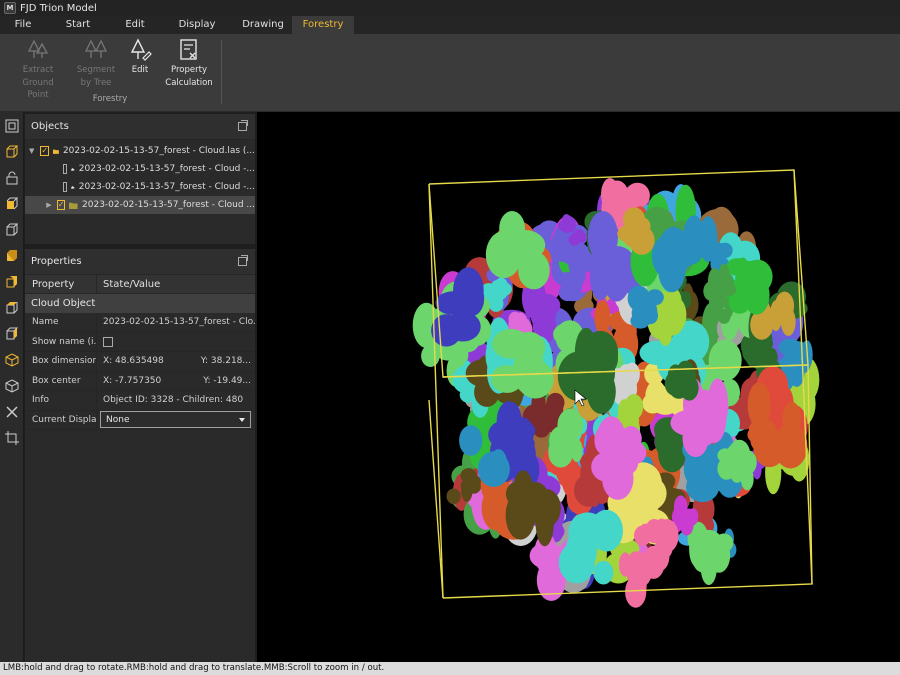 The height and width of the screenshot is (675, 900). Describe the element at coordinates (108, 341) in the screenshot. I see `show-name-checkbox` at that location.